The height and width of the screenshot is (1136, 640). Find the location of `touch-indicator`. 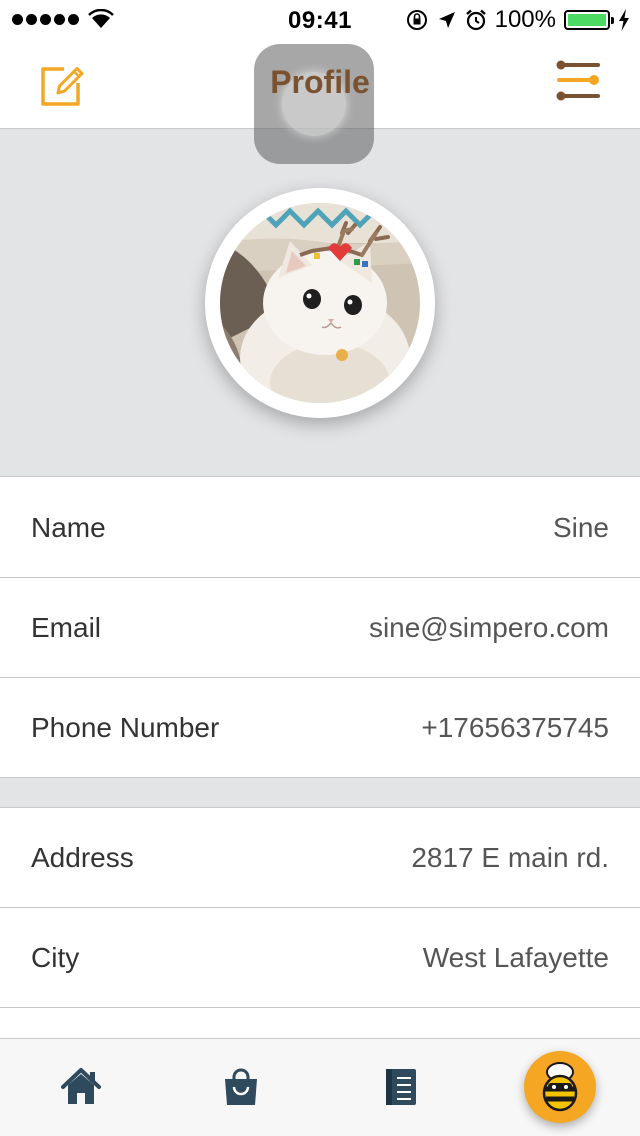

touch-indicator is located at coordinates (314, 104).